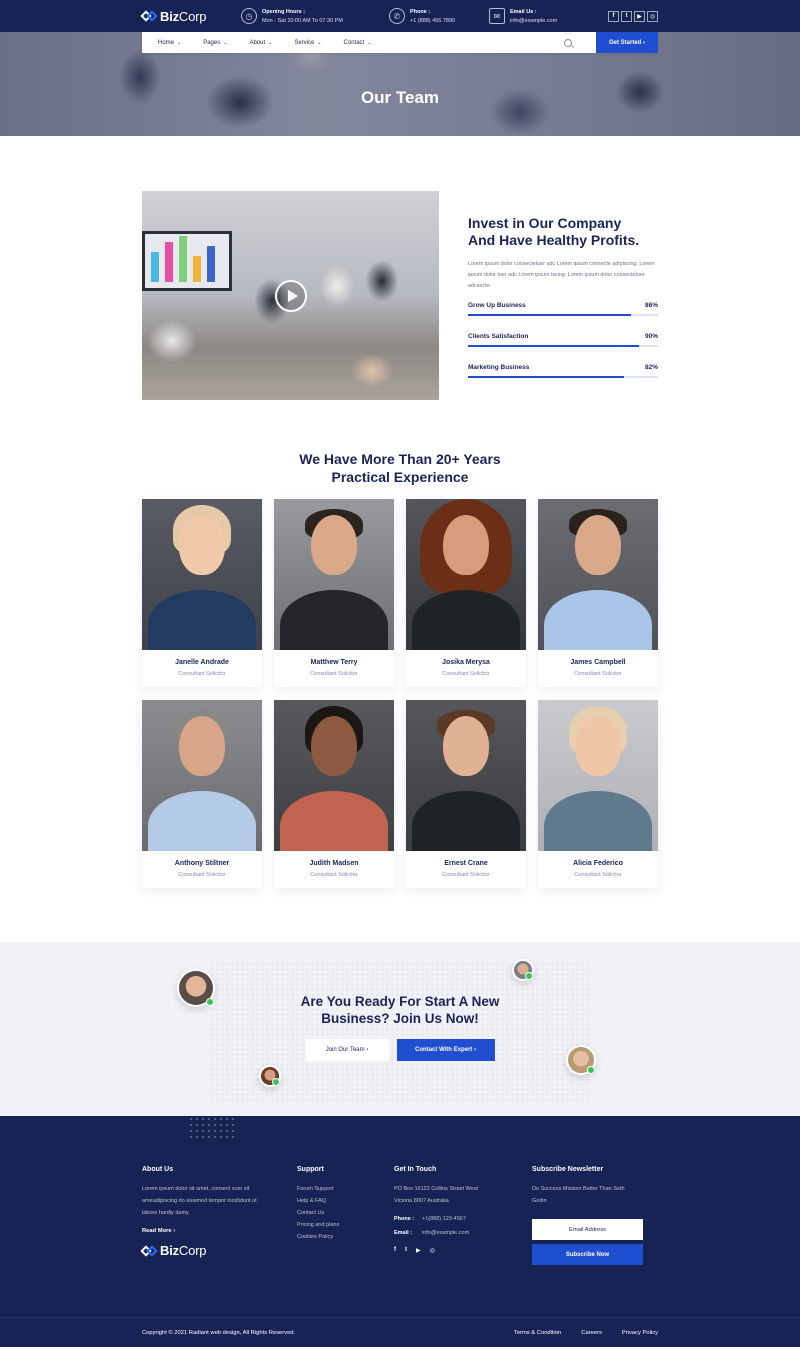  I want to click on page-title: Our Team, so click(400, 97).